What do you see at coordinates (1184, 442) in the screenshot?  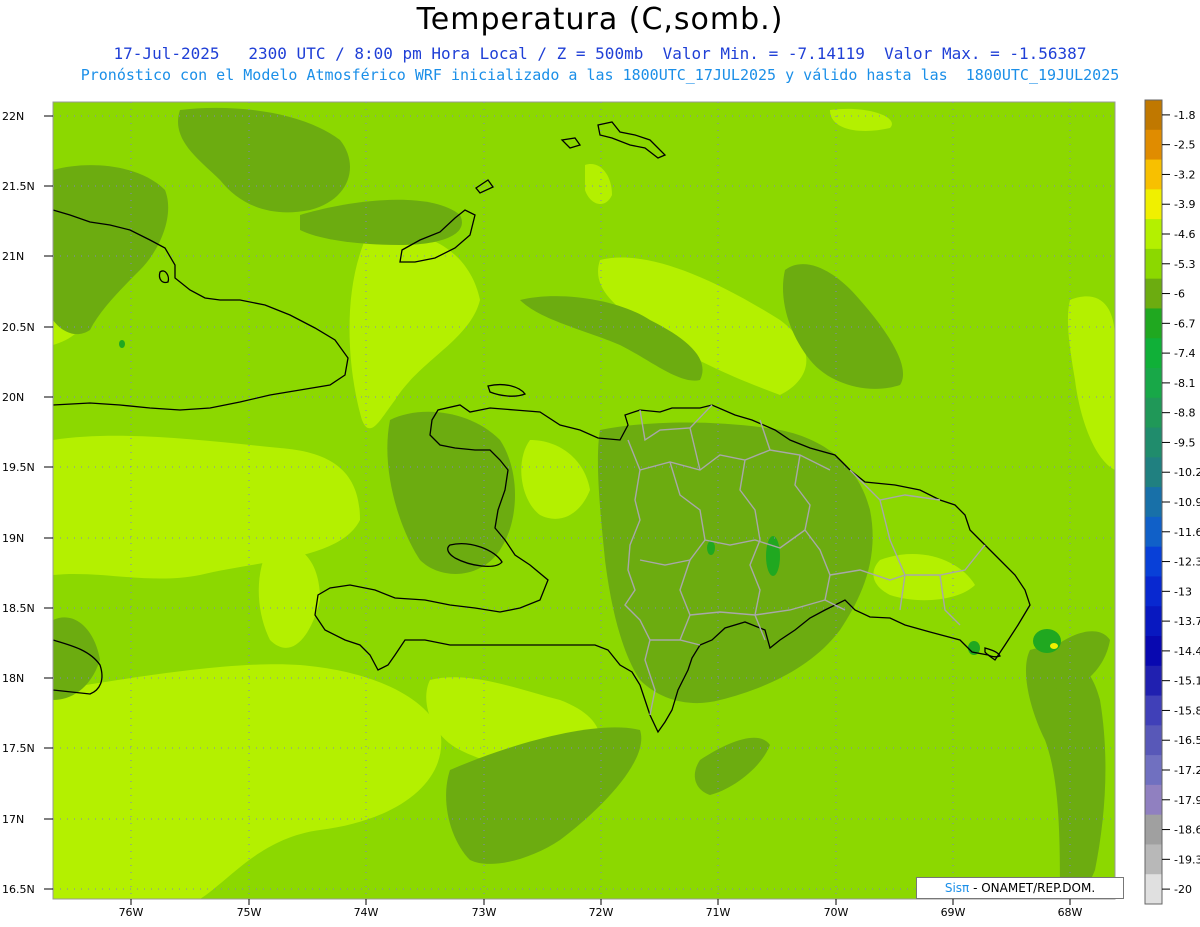 I see `colorbar-label: -9.5` at bounding box center [1184, 442].